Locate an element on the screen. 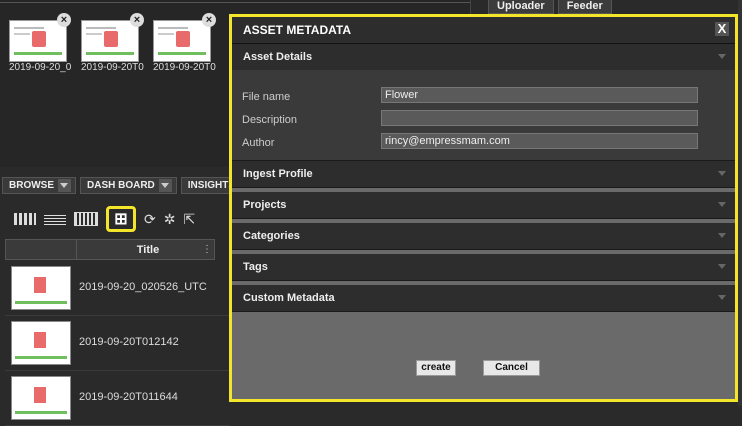 This screenshot has width=742, height=426. section-label: Categories is located at coordinates (271, 236).